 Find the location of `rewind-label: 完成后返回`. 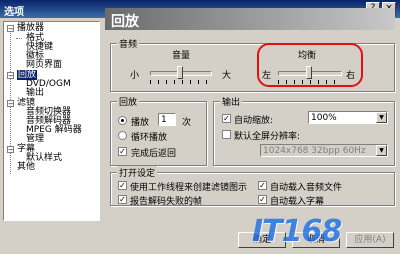

rewind-label: 完成后返回 is located at coordinates (154, 154).